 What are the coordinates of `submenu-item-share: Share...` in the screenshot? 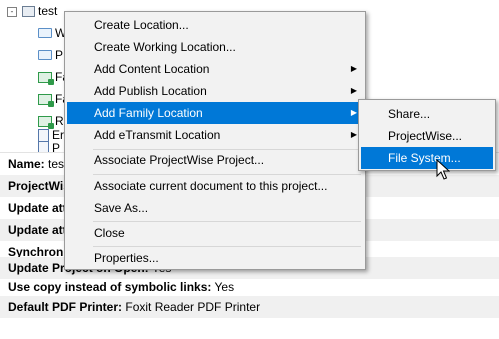 It's located at (427, 114).